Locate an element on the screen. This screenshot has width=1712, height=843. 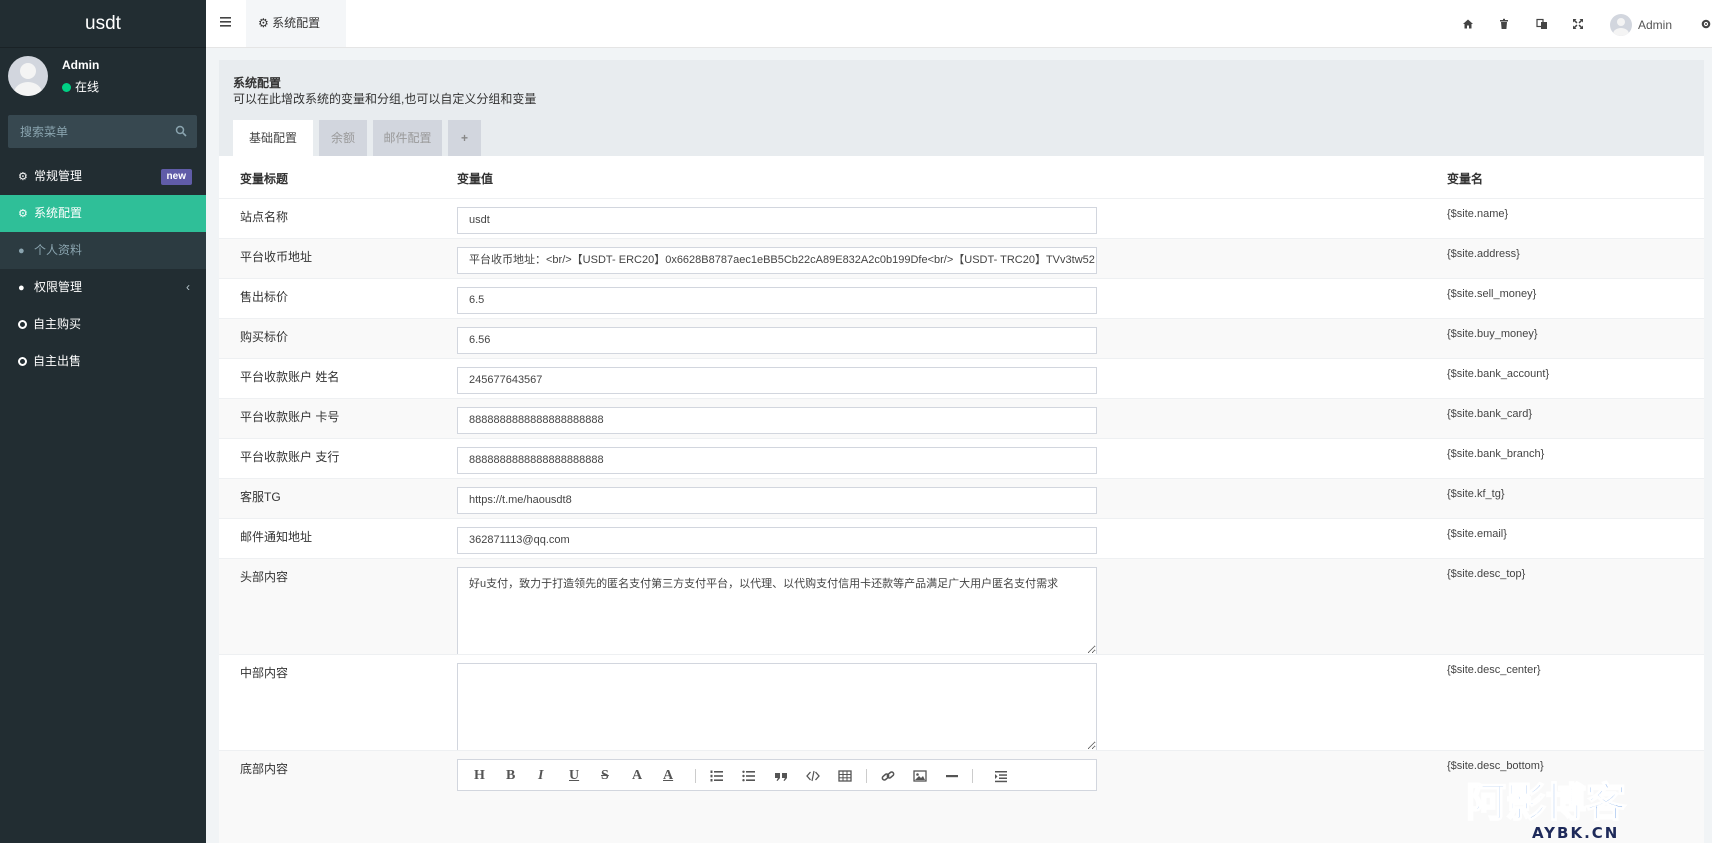
sidebar-item-self-sell: 自主出售 is located at coordinates (103, 361).